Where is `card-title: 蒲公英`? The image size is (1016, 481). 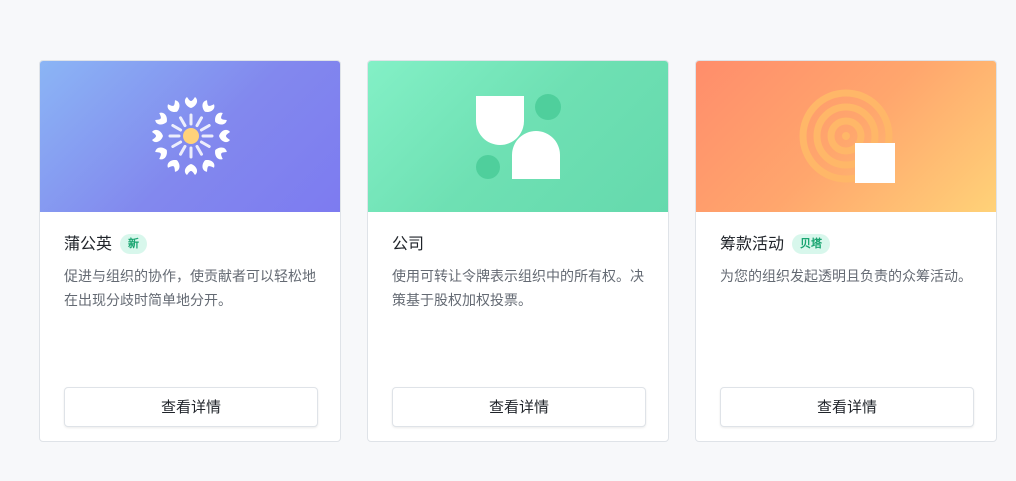 card-title: 蒲公英 is located at coordinates (88, 243).